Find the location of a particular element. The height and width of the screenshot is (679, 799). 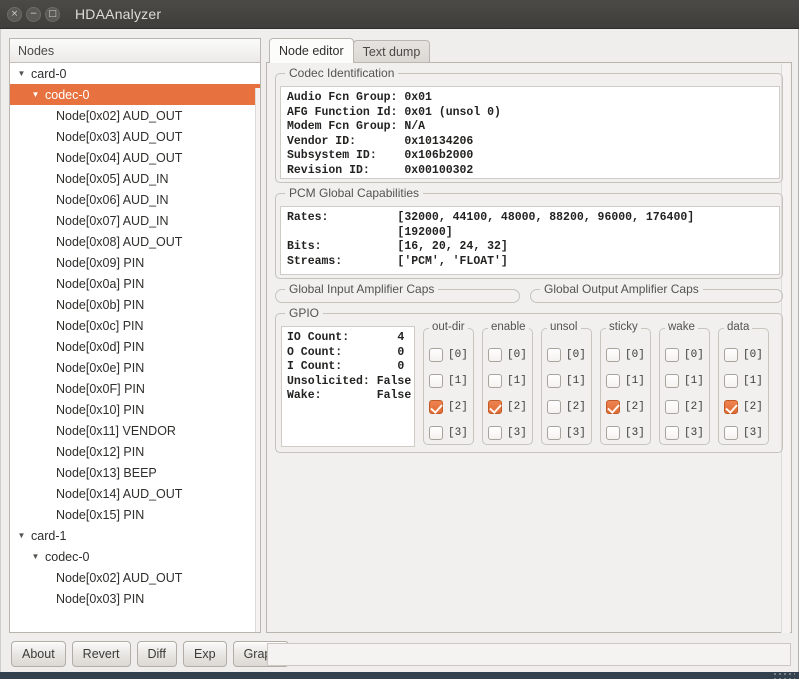

close-icon: × is located at coordinates (14, 14).